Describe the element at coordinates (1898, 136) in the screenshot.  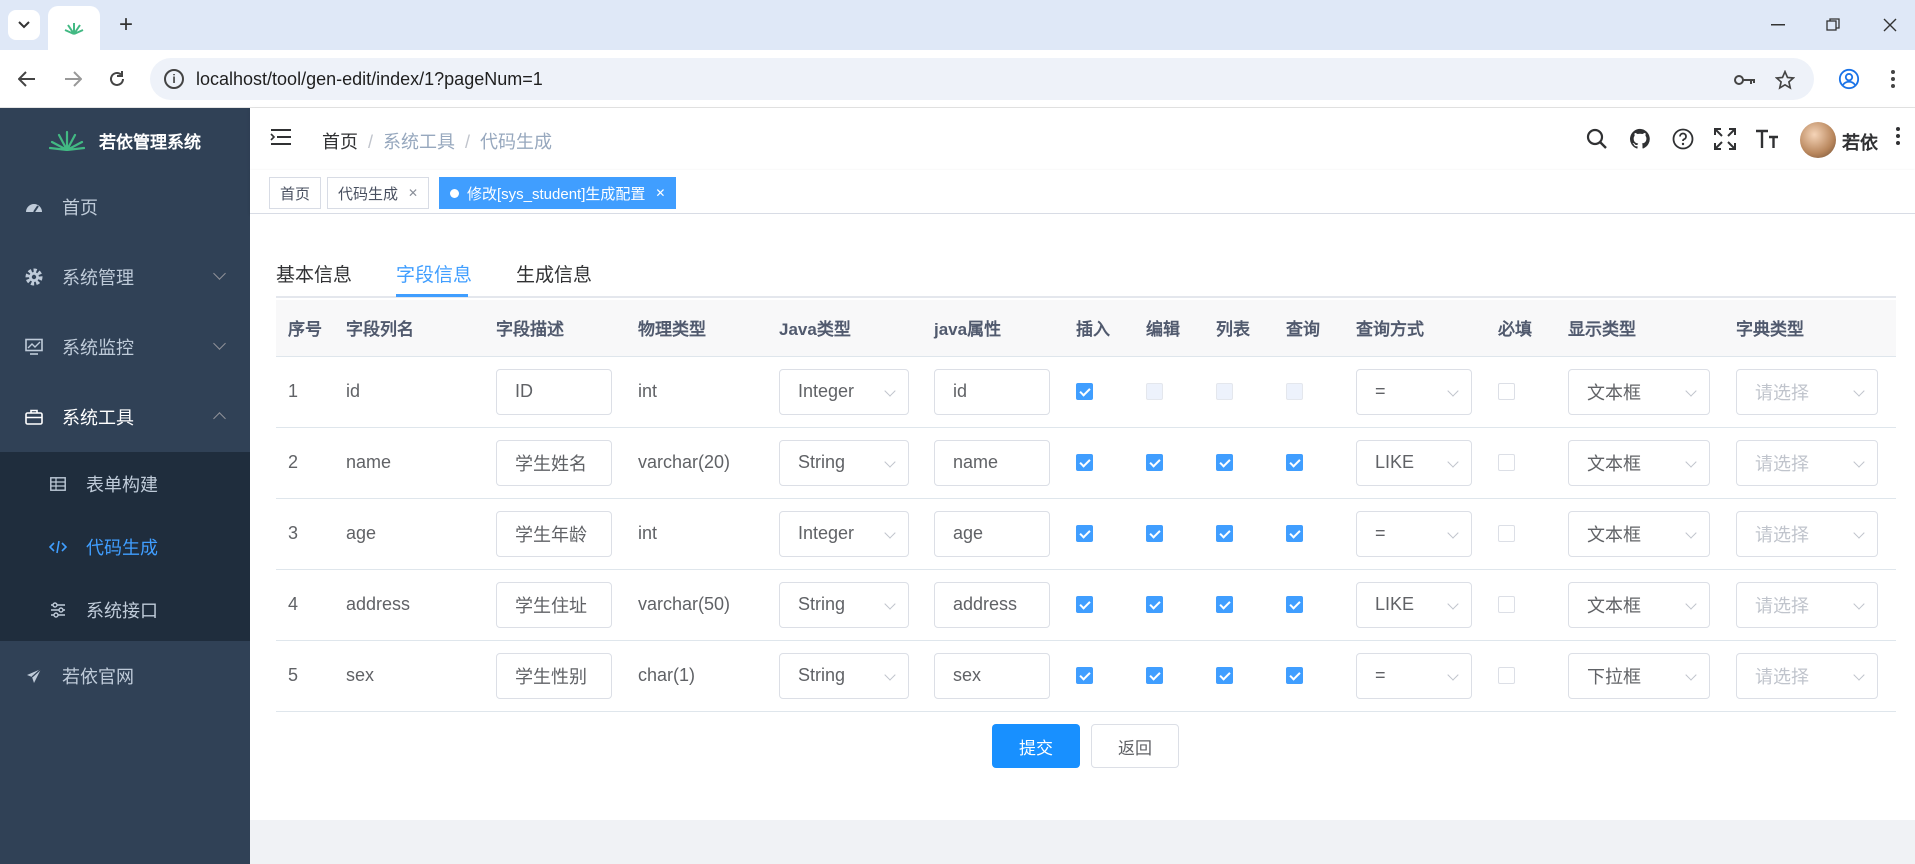
I see `kebab-menu-icon` at that location.